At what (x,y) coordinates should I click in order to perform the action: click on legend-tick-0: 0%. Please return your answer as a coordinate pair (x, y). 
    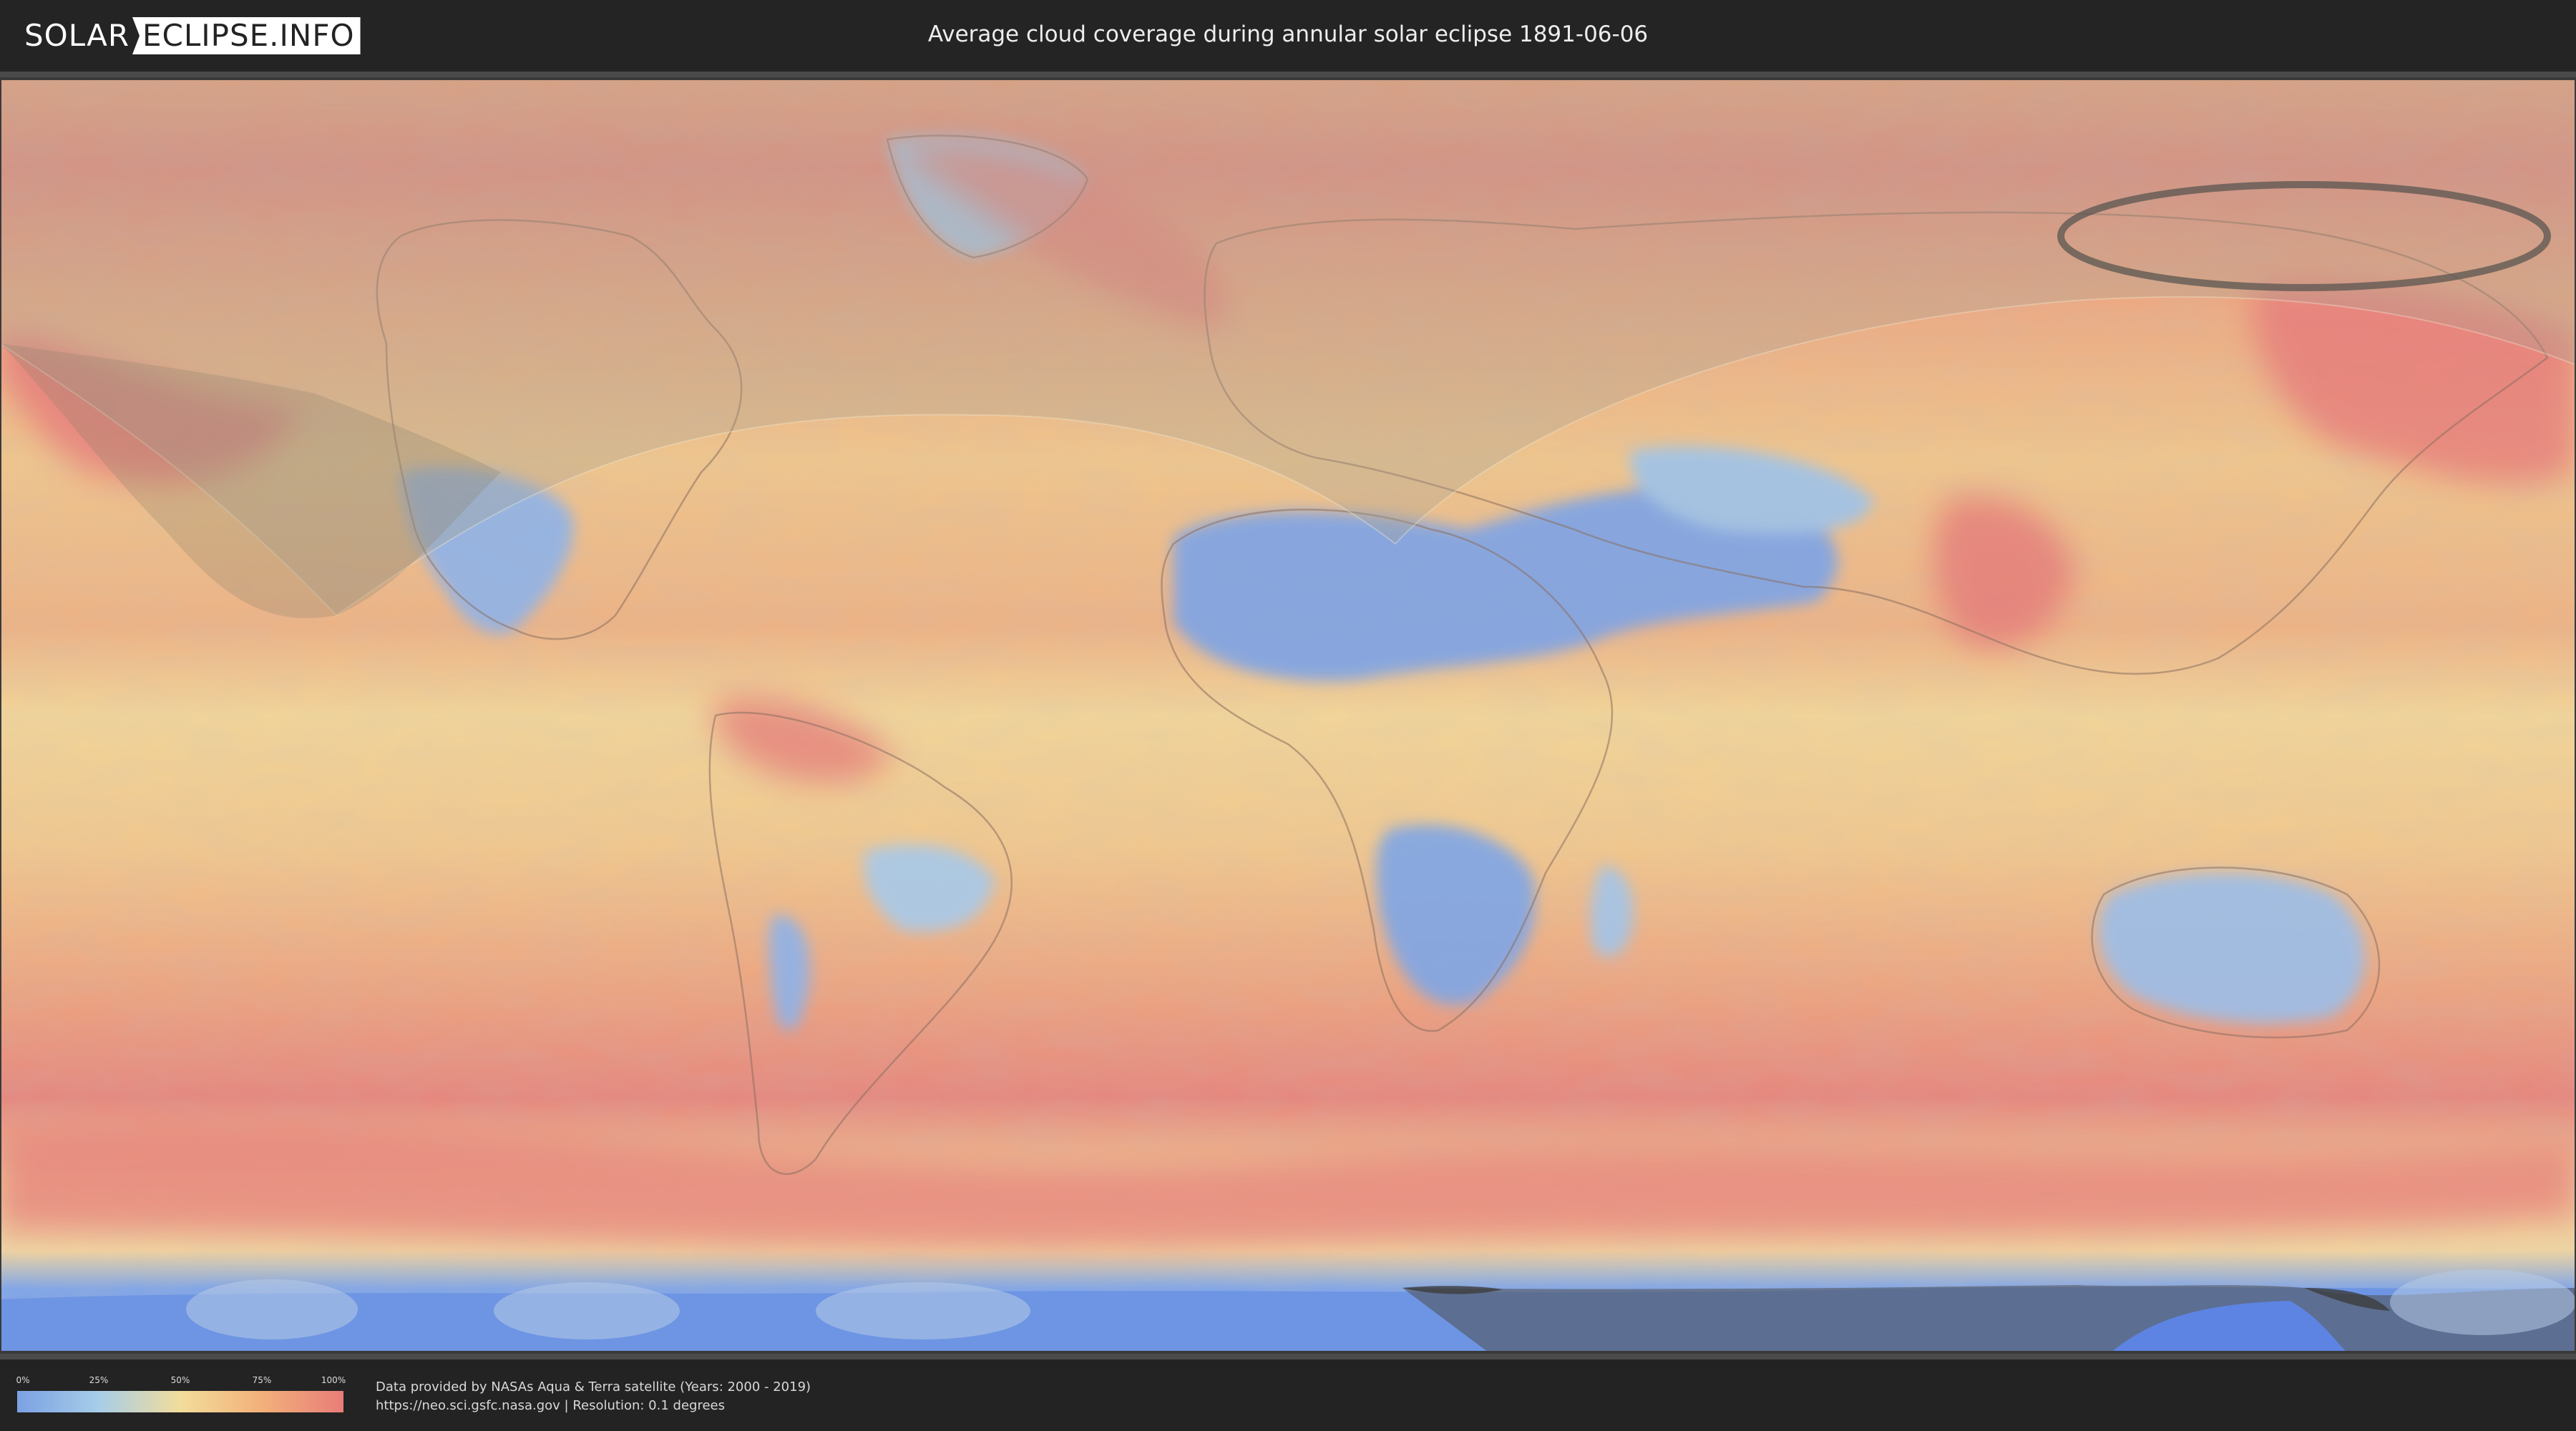
    Looking at the image, I should click on (23, 1380).